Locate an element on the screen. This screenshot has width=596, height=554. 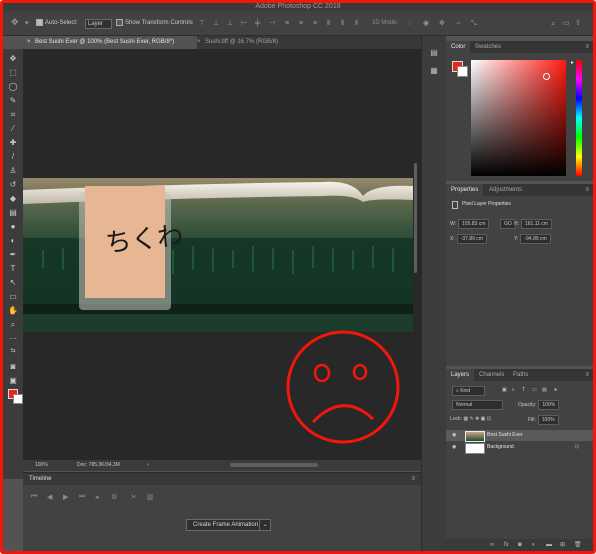
height-field: H: 161.11 cm is located at coordinates (533, 224).